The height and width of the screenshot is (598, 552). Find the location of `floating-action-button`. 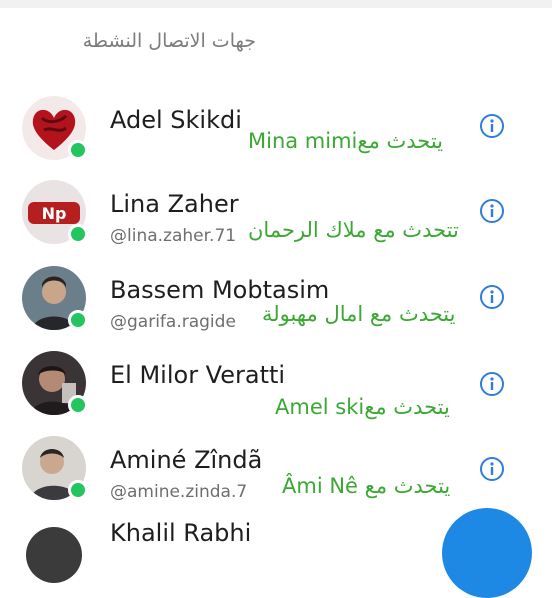

floating-action-button is located at coordinates (487, 553).